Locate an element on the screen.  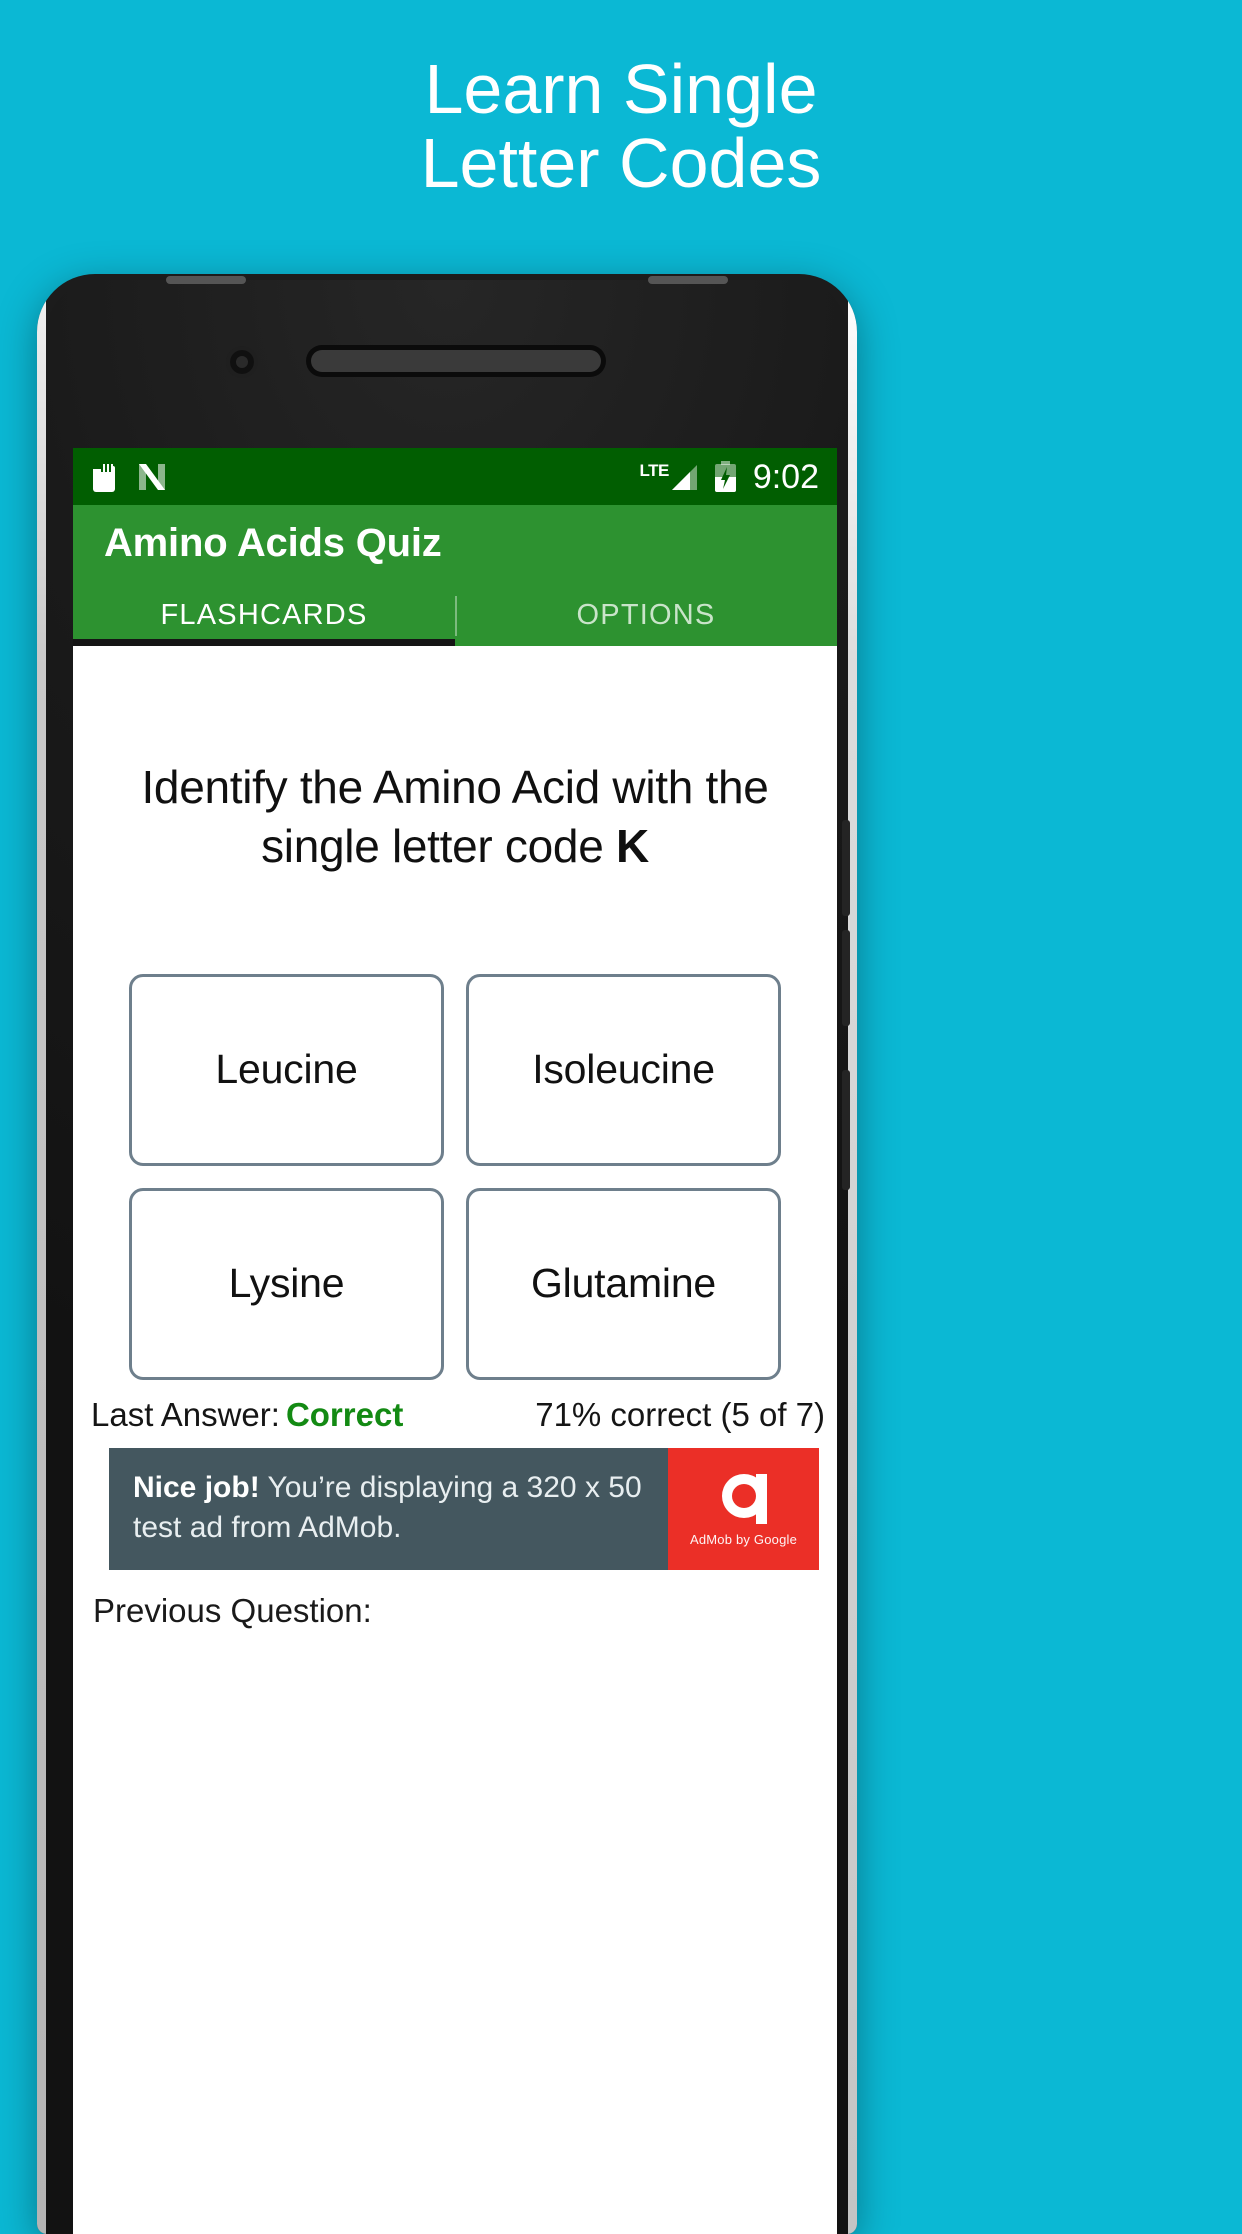
signal-bars-icon is located at coordinates (684, 477).